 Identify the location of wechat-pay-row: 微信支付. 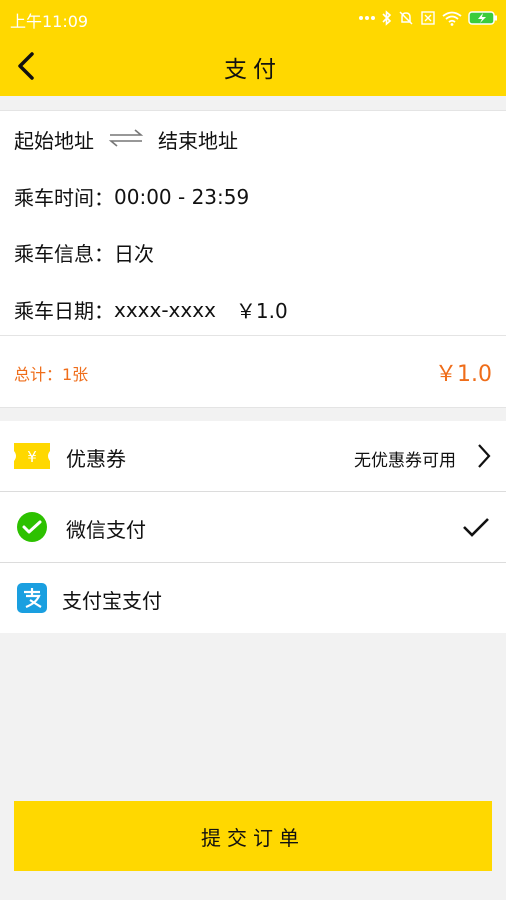
(253, 527).